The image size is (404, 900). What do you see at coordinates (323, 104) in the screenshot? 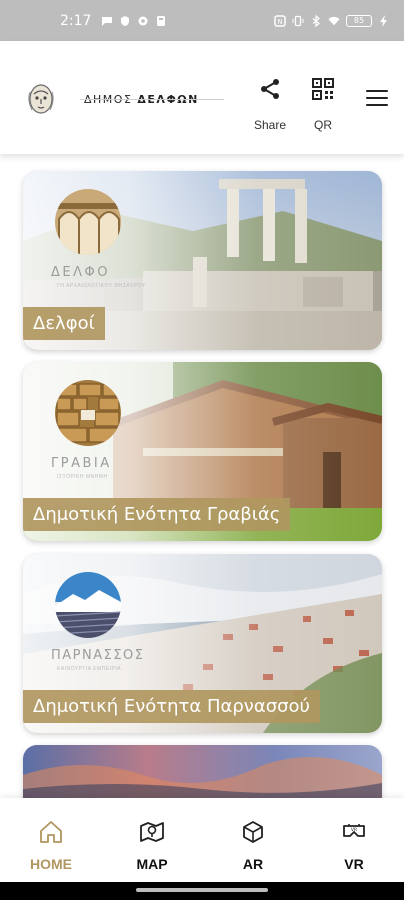
I see `qr-button: QR` at bounding box center [323, 104].